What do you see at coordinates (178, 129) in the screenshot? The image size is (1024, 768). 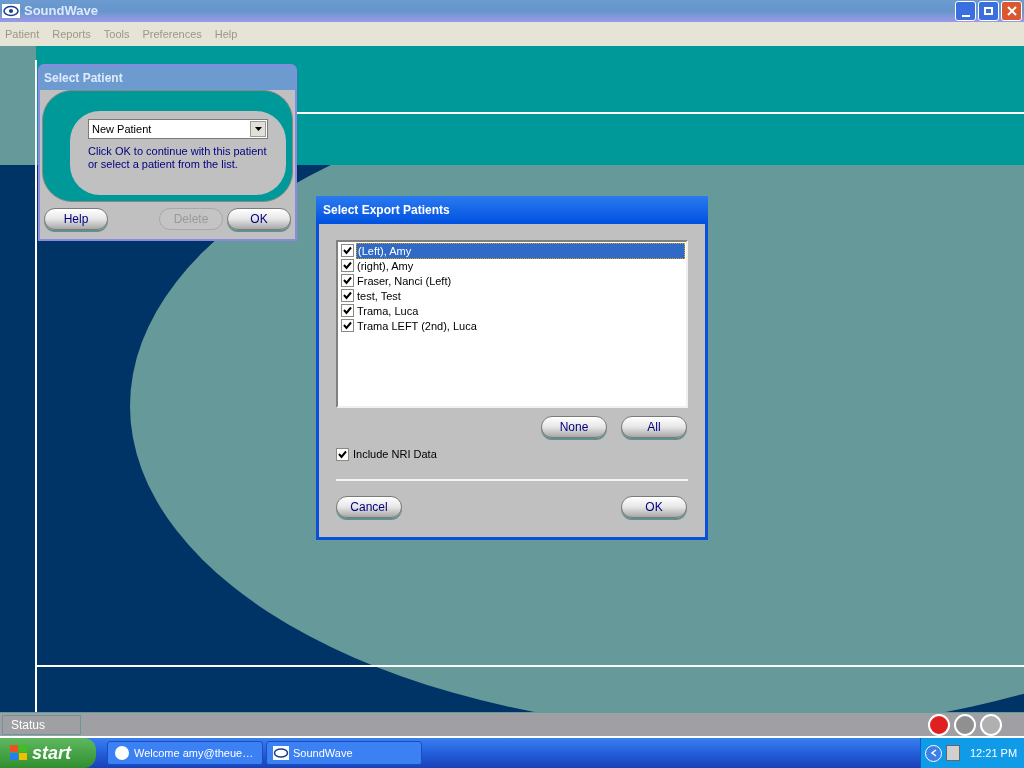 I see `patient-dropdown: New Patient` at bounding box center [178, 129].